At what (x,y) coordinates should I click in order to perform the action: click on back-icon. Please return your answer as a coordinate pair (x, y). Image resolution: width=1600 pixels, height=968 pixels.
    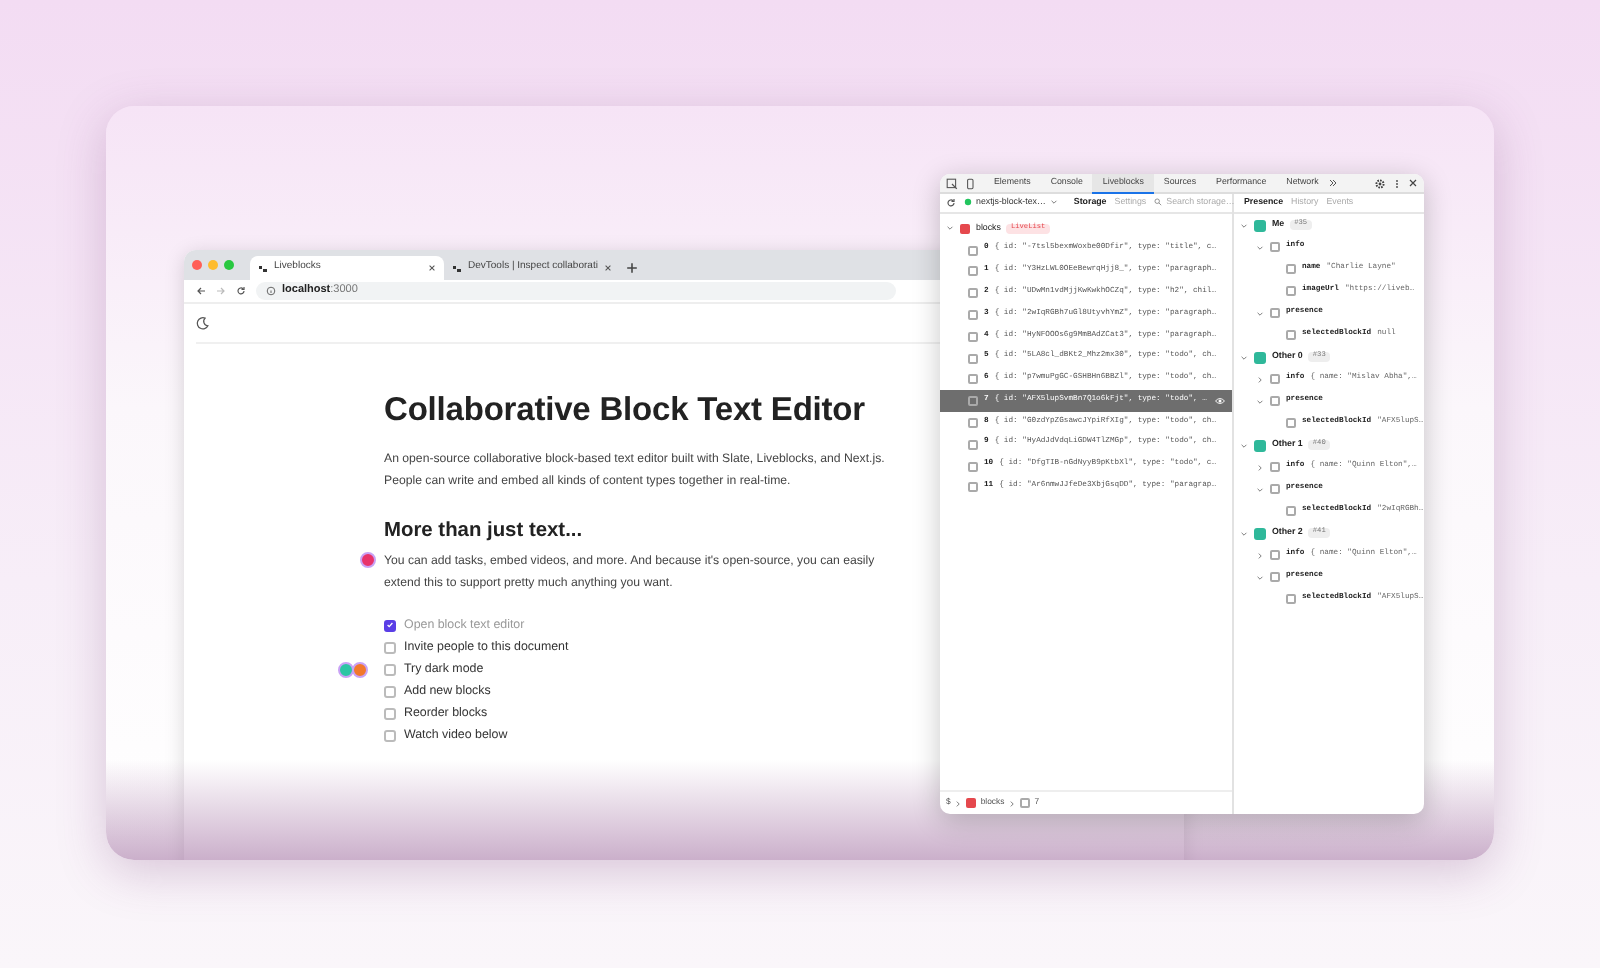
    Looking at the image, I should click on (201, 291).